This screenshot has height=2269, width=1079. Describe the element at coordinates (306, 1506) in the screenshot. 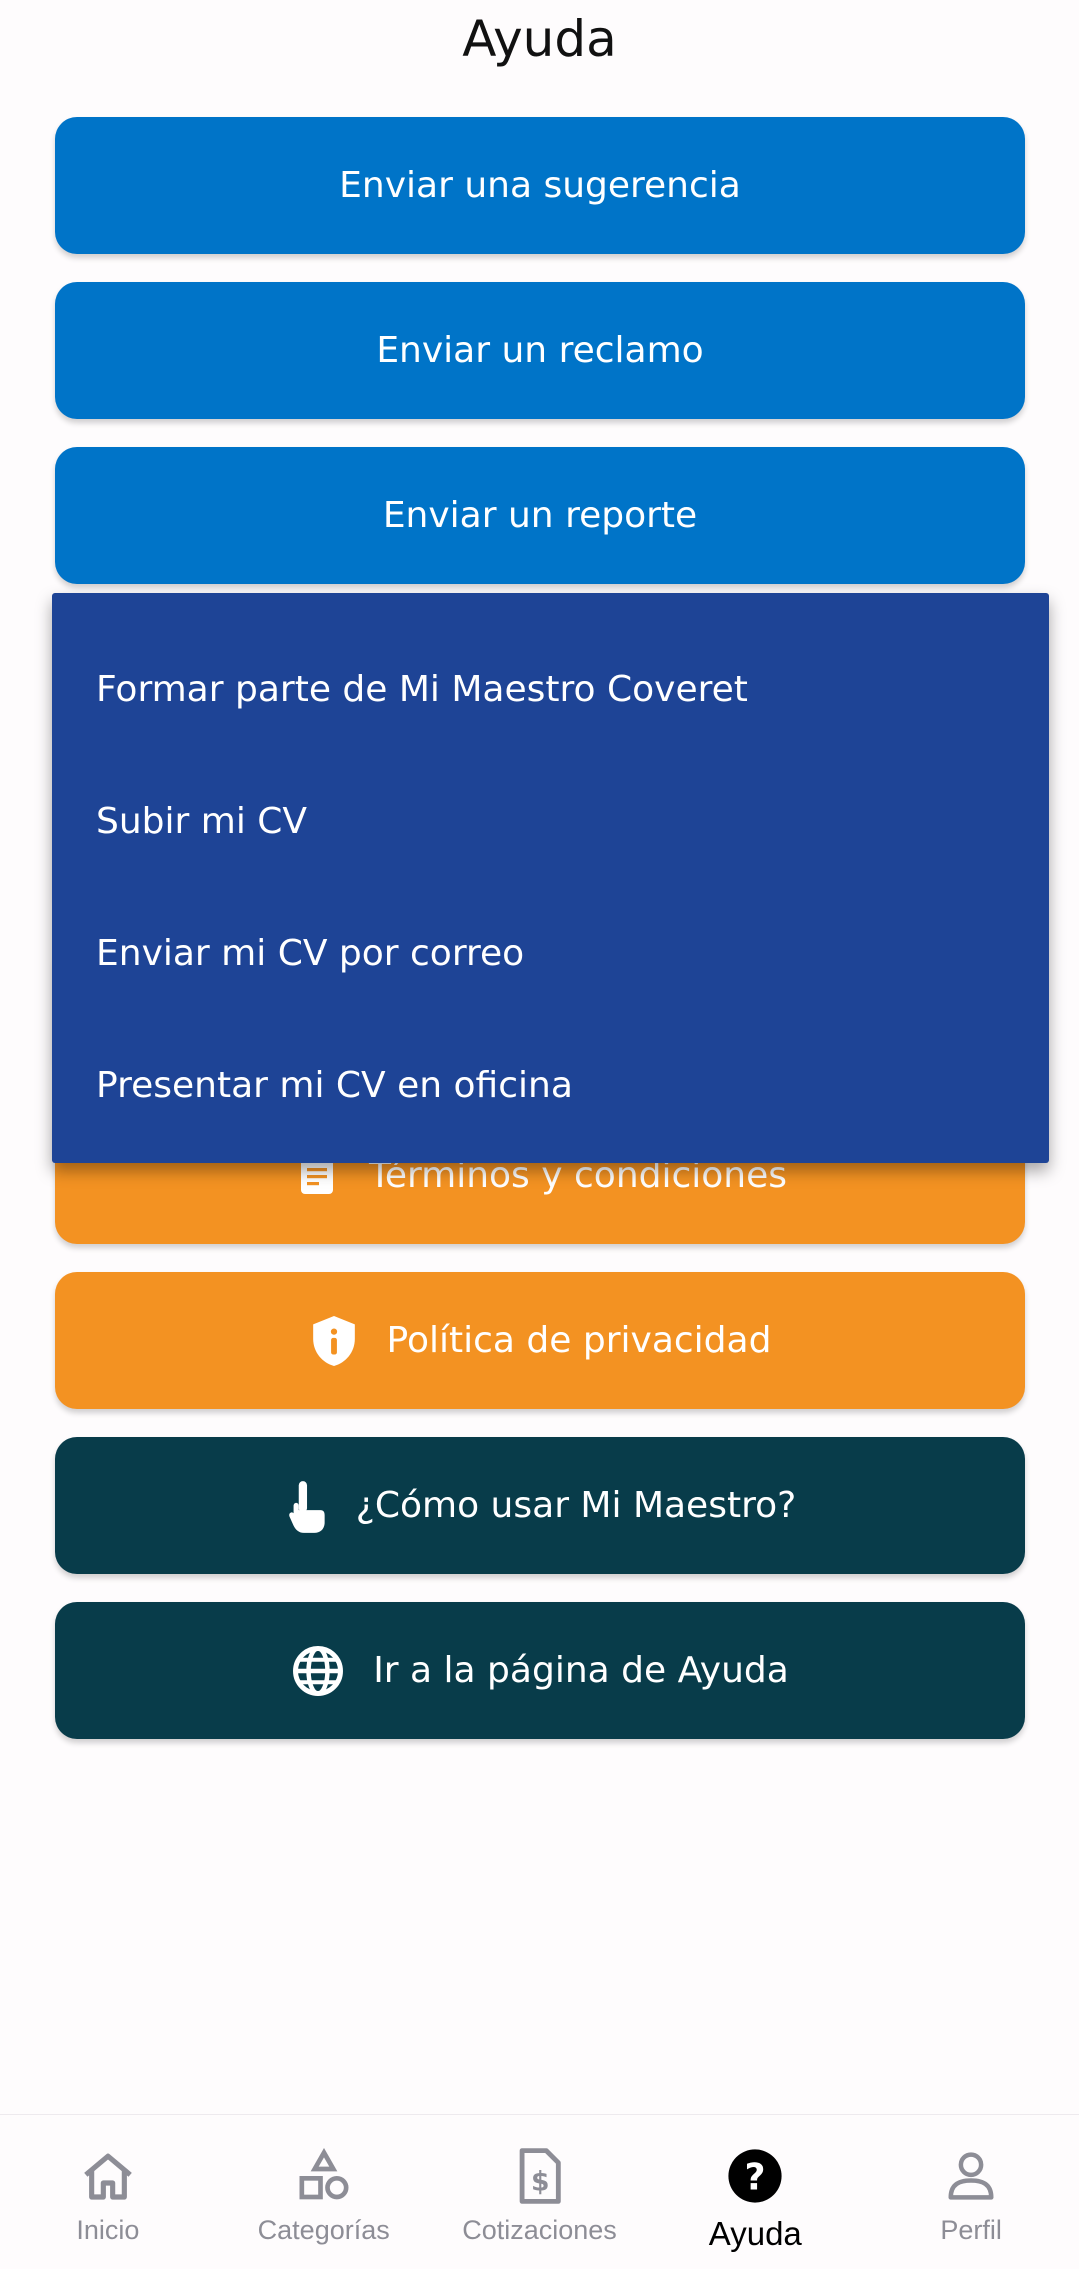

I see `touch-icon` at that location.